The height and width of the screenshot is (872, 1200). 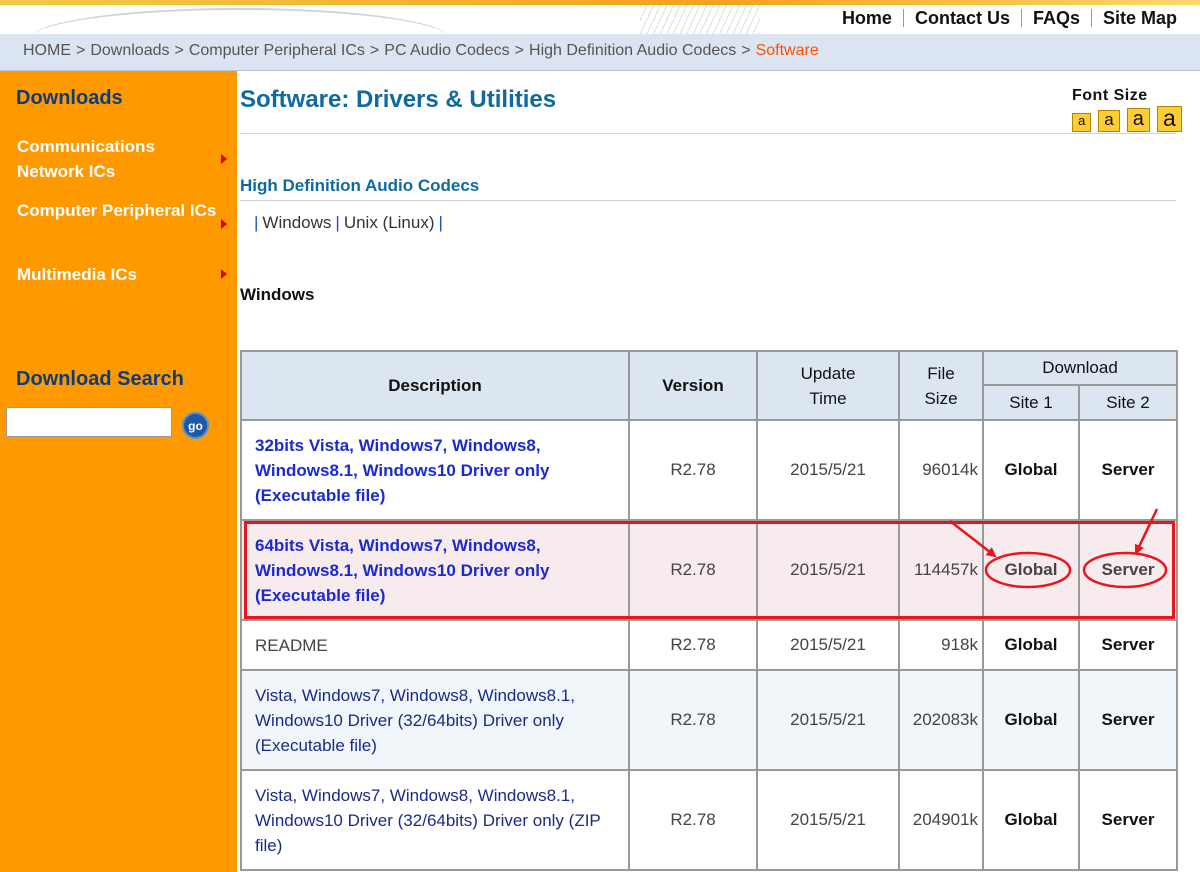 I want to click on windows-heading: Windows, so click(x=277, y=294).